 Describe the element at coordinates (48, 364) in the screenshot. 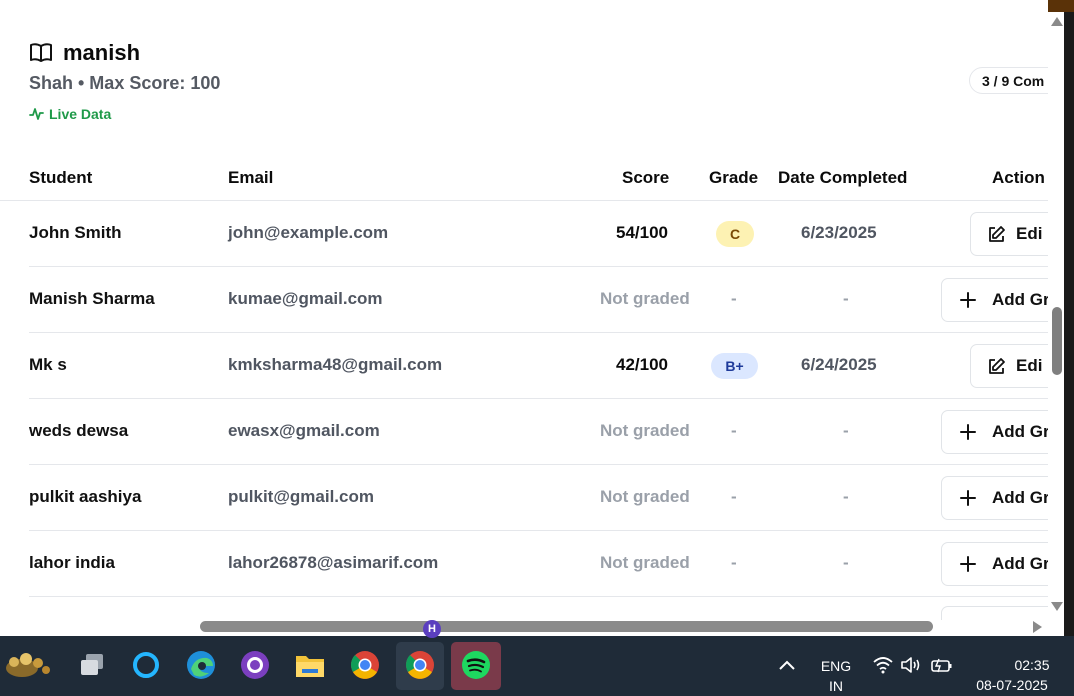

I see `student-name: Mk s` at that location.